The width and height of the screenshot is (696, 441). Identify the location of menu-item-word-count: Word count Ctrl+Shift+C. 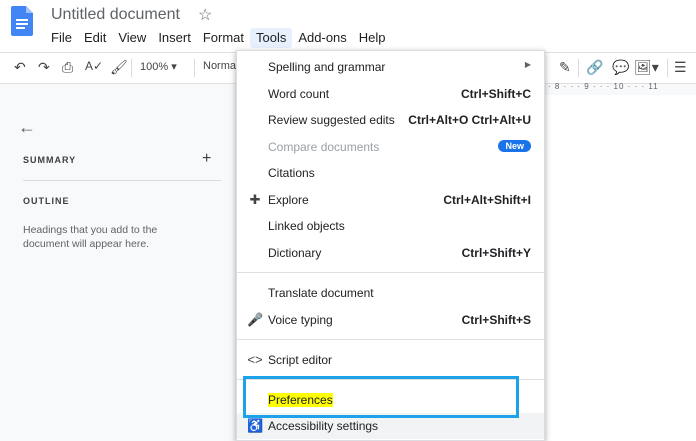
(390, 94).